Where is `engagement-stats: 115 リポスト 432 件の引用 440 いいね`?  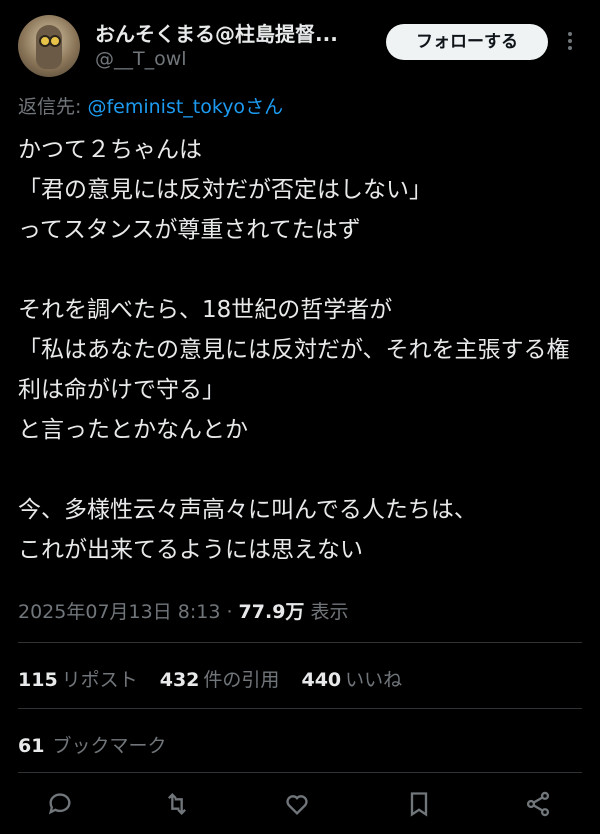 engagement-stats: 115 リポスト 432 件の引用 440 いいね is located at coordinates (218, 678).